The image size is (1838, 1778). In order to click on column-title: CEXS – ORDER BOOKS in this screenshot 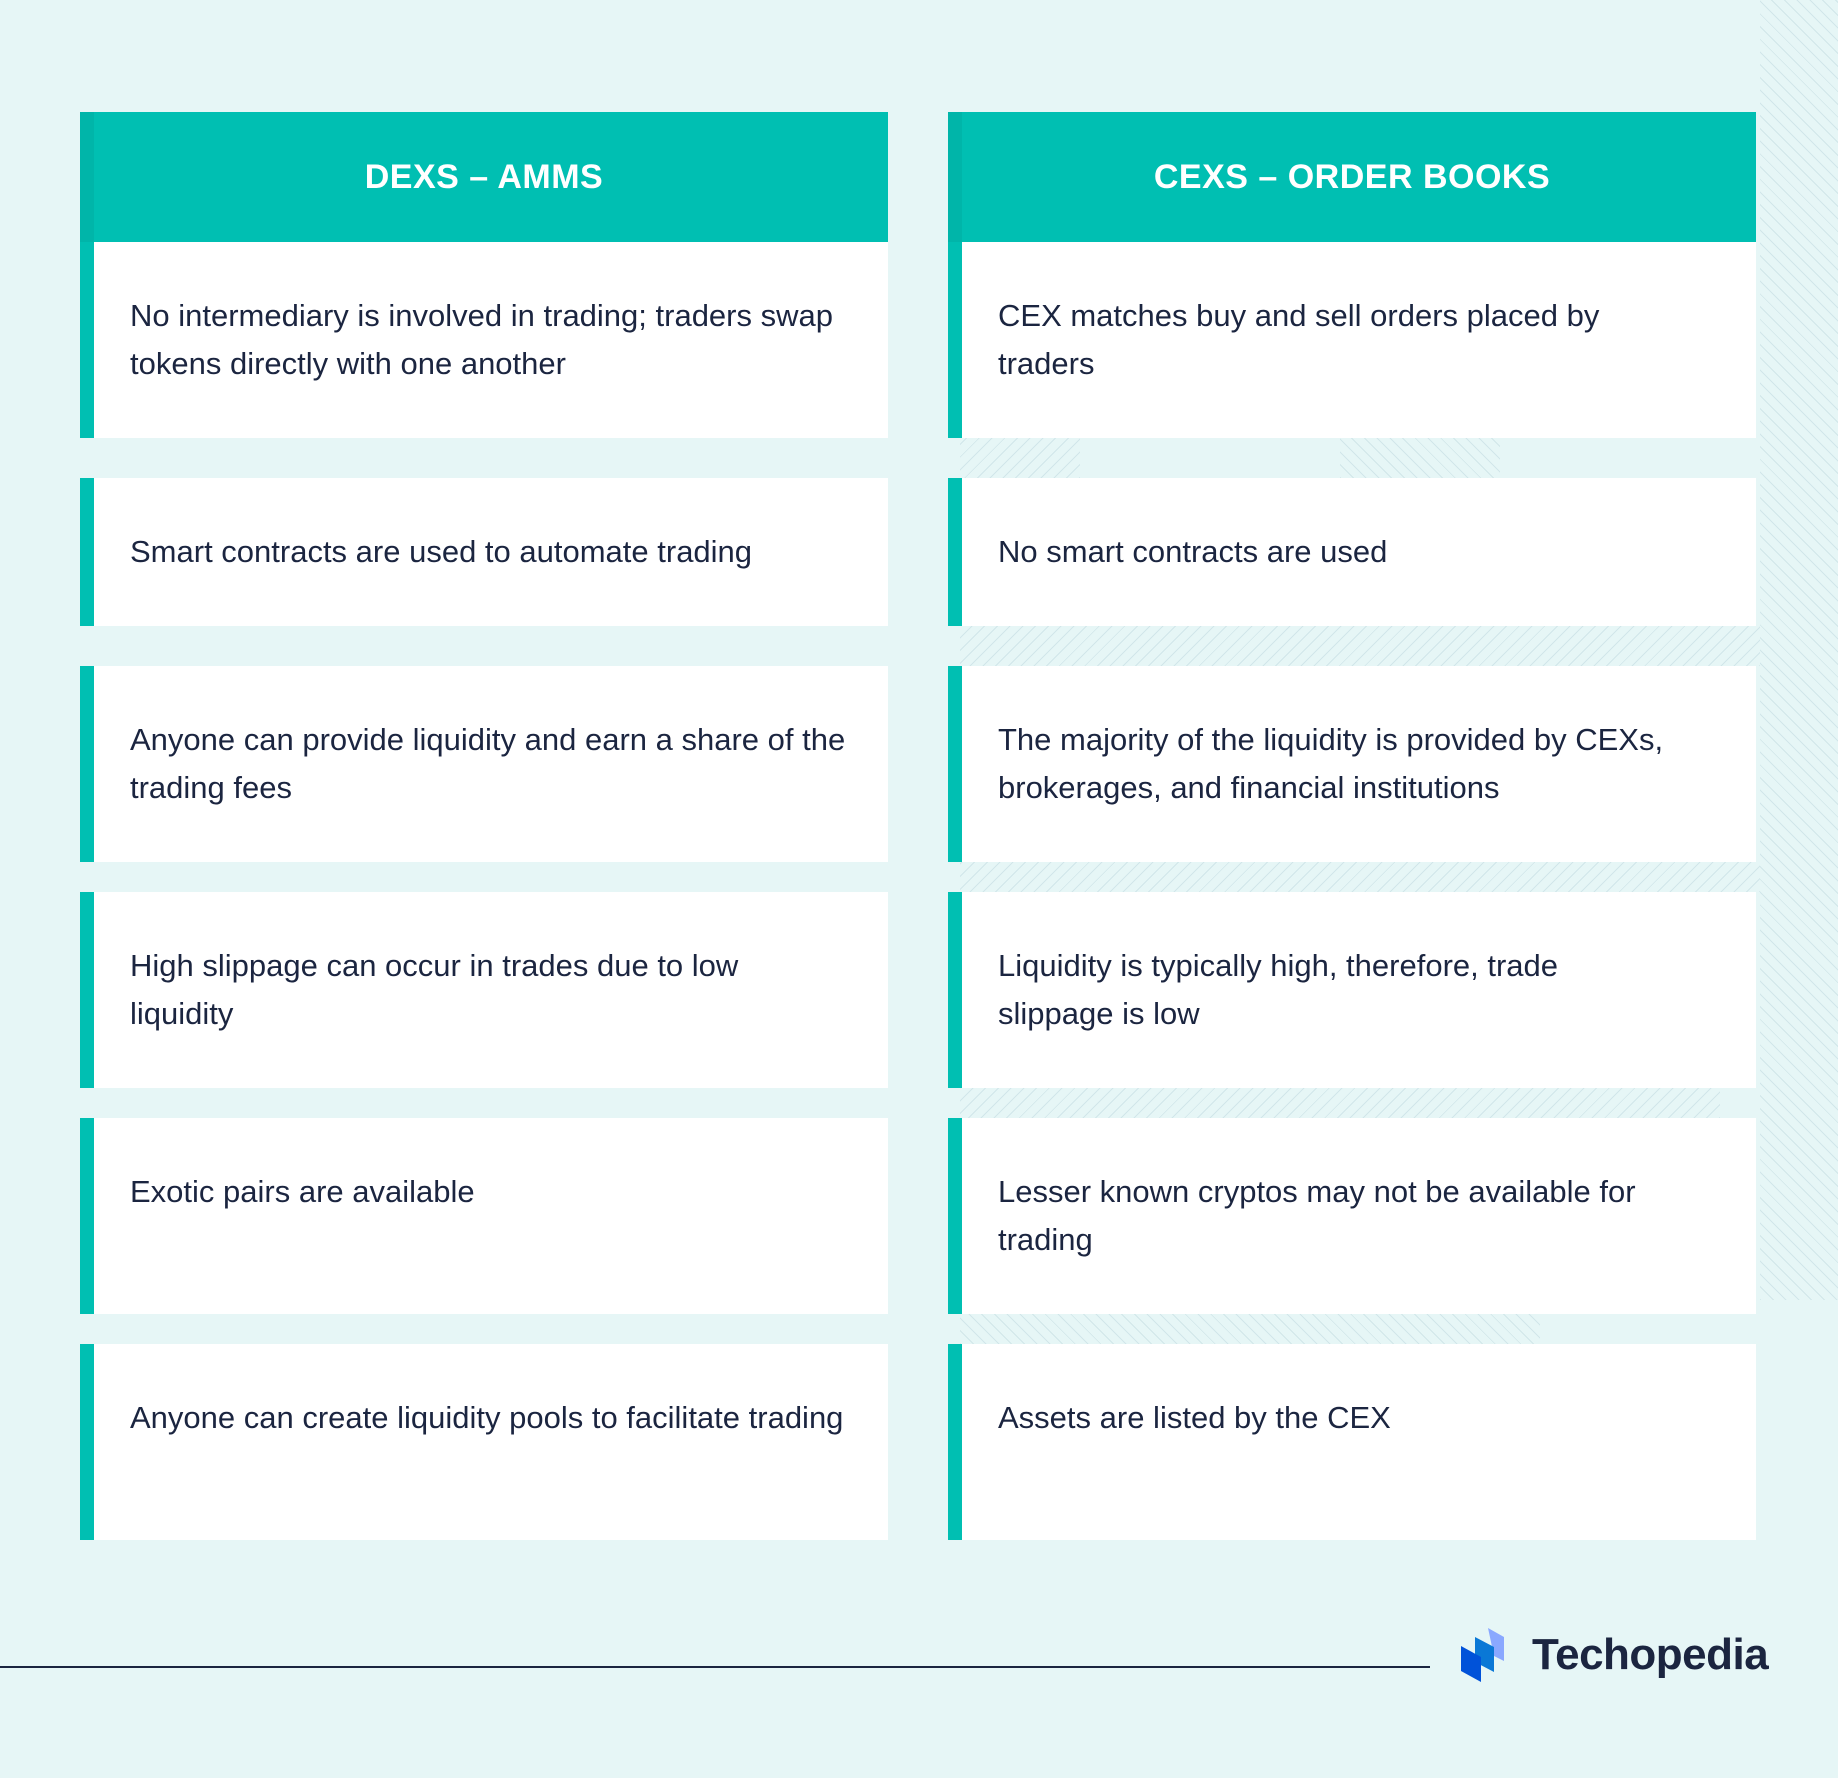, I will do `click(1352, 176)`.